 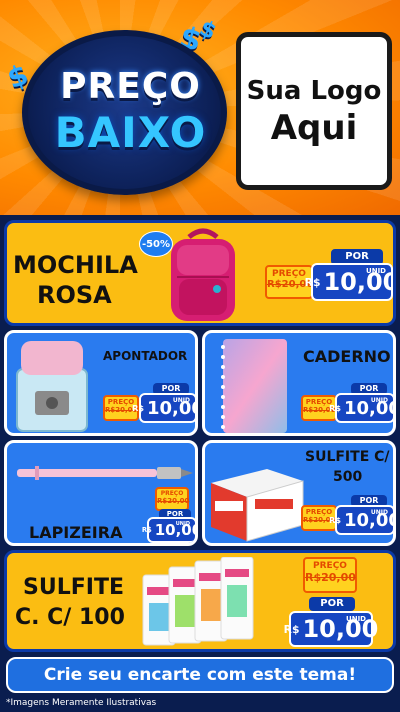 What do you see at coordinates (52, 386) in the screenshot?
I see `sharpener-image` at bounding box center [52, 386].